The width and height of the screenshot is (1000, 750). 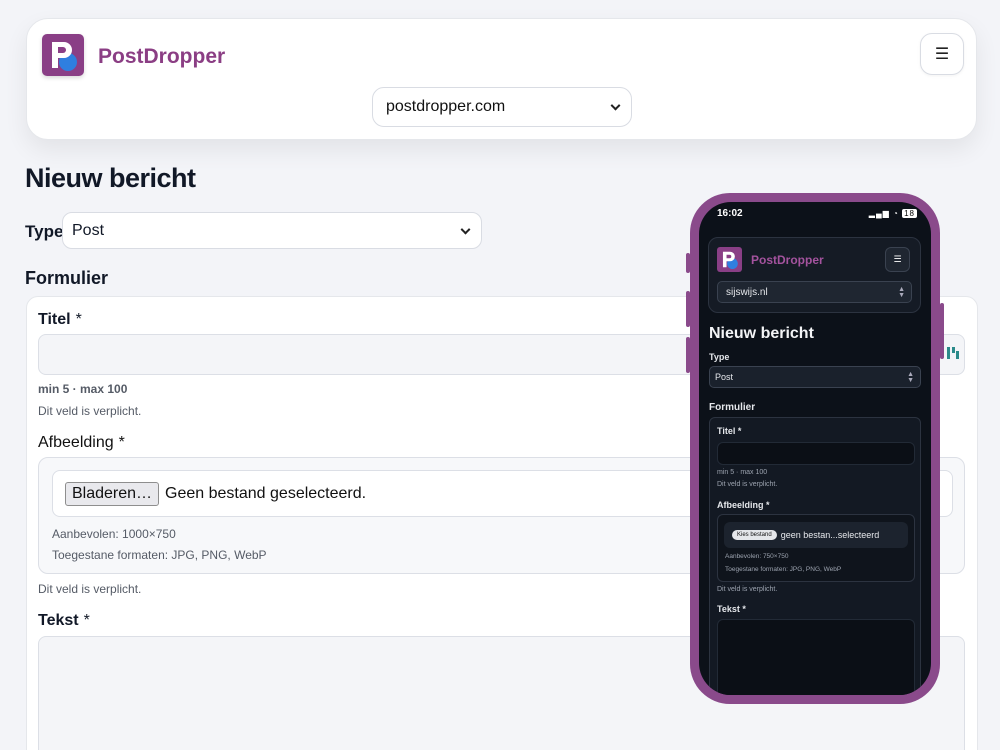 I want to click on text-label: Tekst *, so click(x=64, y=621).